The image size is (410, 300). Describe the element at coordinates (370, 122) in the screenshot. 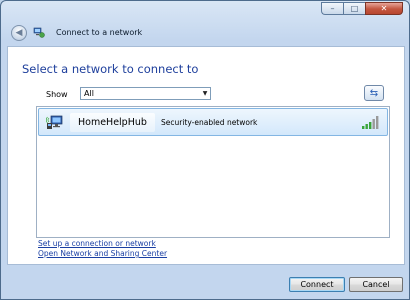

I see `signal-strength-icon` at that location.